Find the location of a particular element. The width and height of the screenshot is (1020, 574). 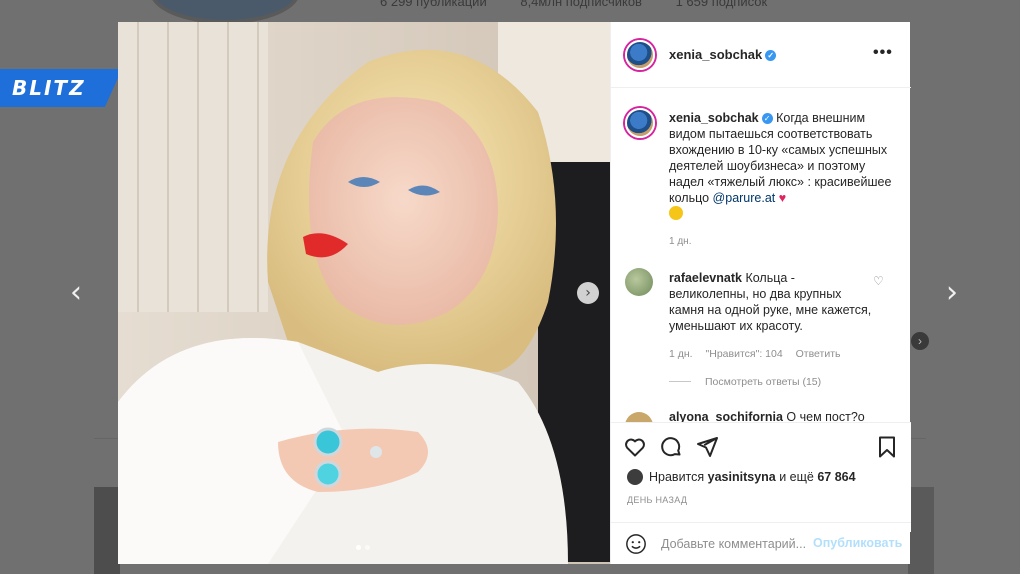

comment-timestamp: 1 дн. is located at coordinates (681, 354).